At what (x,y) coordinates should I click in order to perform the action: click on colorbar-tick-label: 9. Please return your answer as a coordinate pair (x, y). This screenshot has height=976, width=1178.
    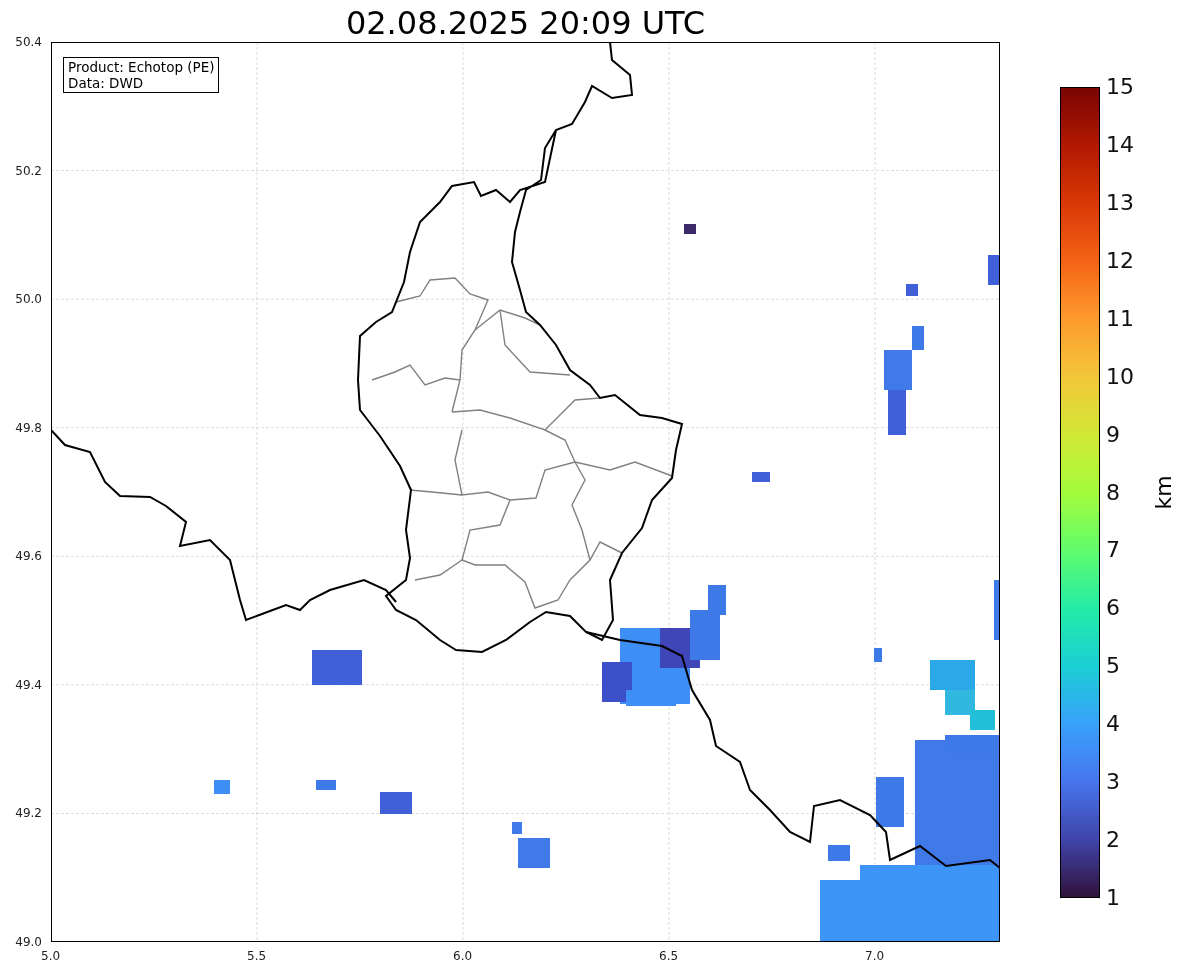
    Looking at the image, I should click on (1113, 434).